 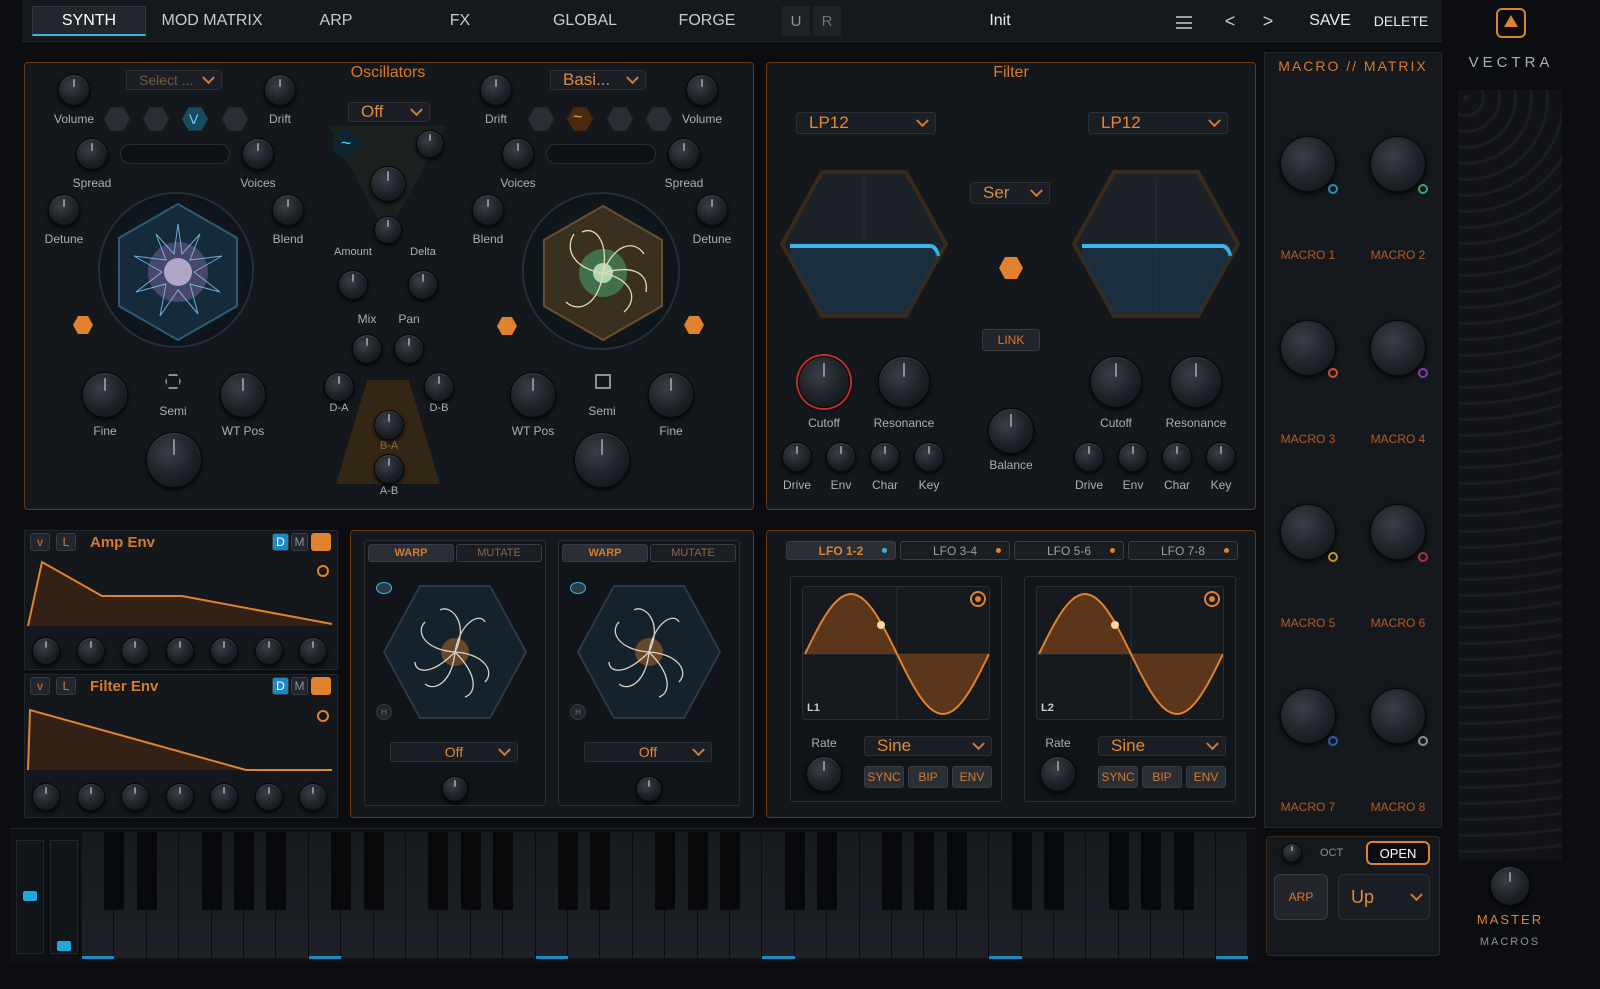 What do you see at coordinates (339, 387) in the screenshot?
I see `da-knob` at bounding box center [339, 387].